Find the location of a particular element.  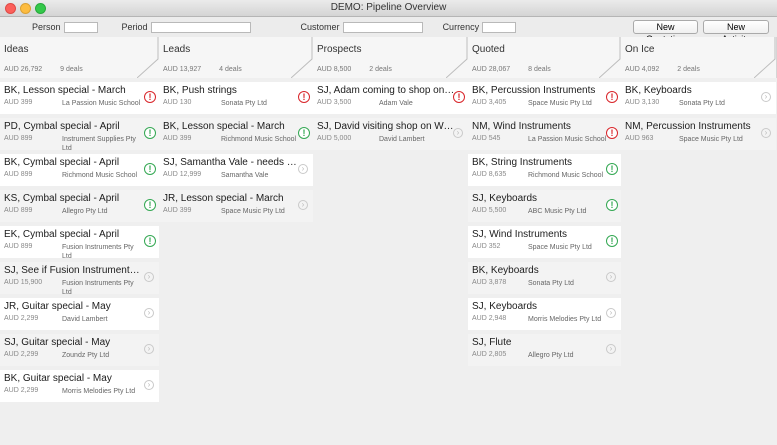

column-summary: AUD 4,092 2 deals is located at coordinates (662, 69).